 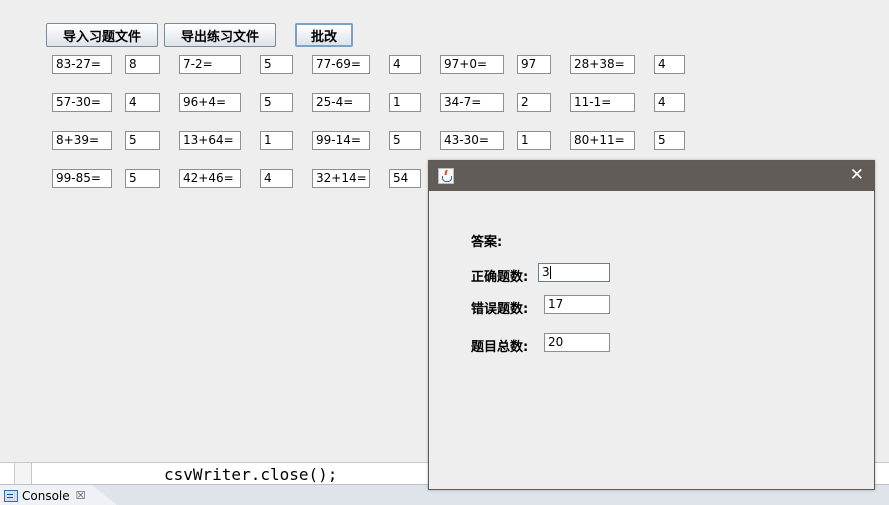 I want to click on question-field: 25-4=, so click(x=341, y=102).